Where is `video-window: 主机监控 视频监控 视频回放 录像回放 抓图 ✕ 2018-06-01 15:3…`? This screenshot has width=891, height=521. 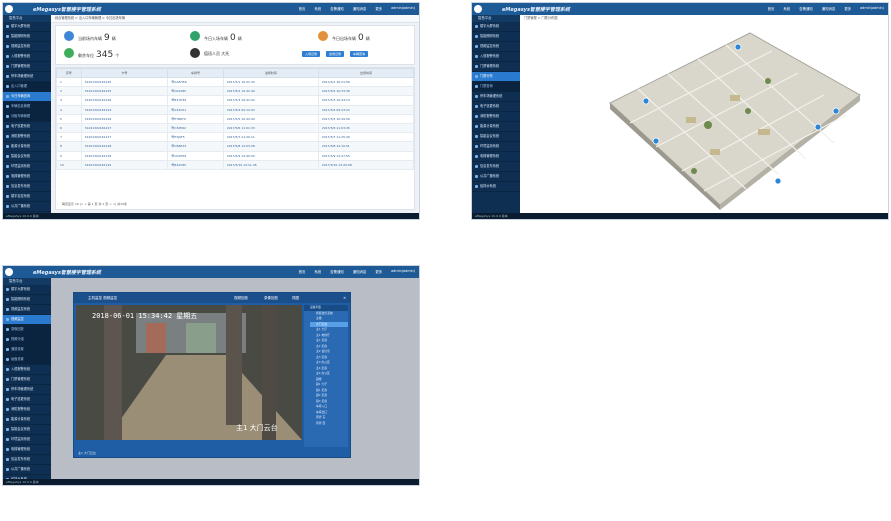
video-window: 主机监控 视频监控 视频回放 录像回放 抓图 ✕ 2018-06-01 15:3… is located at coordinates (212, 375).